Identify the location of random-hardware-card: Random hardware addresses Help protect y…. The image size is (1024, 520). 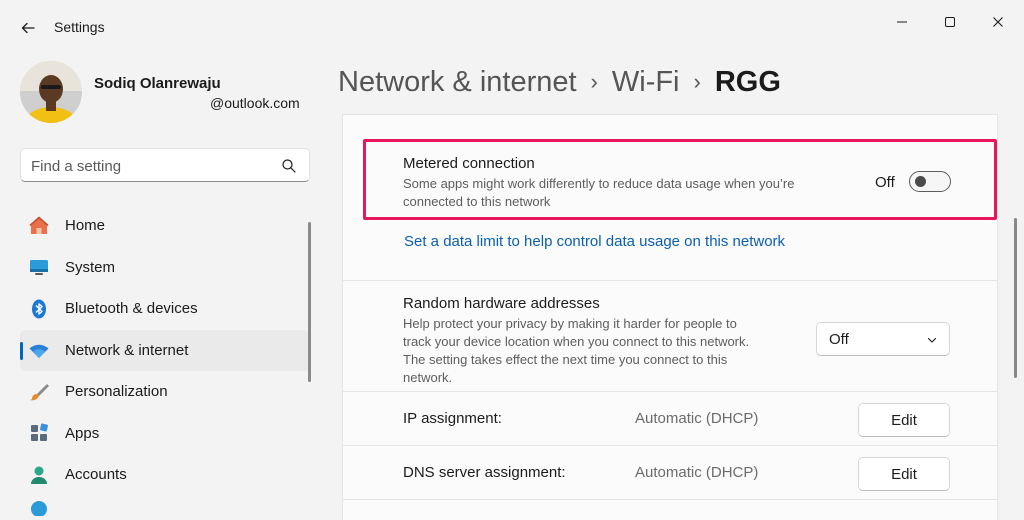
(670, 336).